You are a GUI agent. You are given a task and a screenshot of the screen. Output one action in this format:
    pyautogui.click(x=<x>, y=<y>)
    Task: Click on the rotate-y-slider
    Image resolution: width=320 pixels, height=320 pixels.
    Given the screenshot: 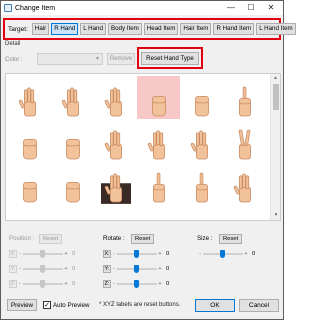 What is the action you would take?
    pyautogui.click(x=137, y=269)
    